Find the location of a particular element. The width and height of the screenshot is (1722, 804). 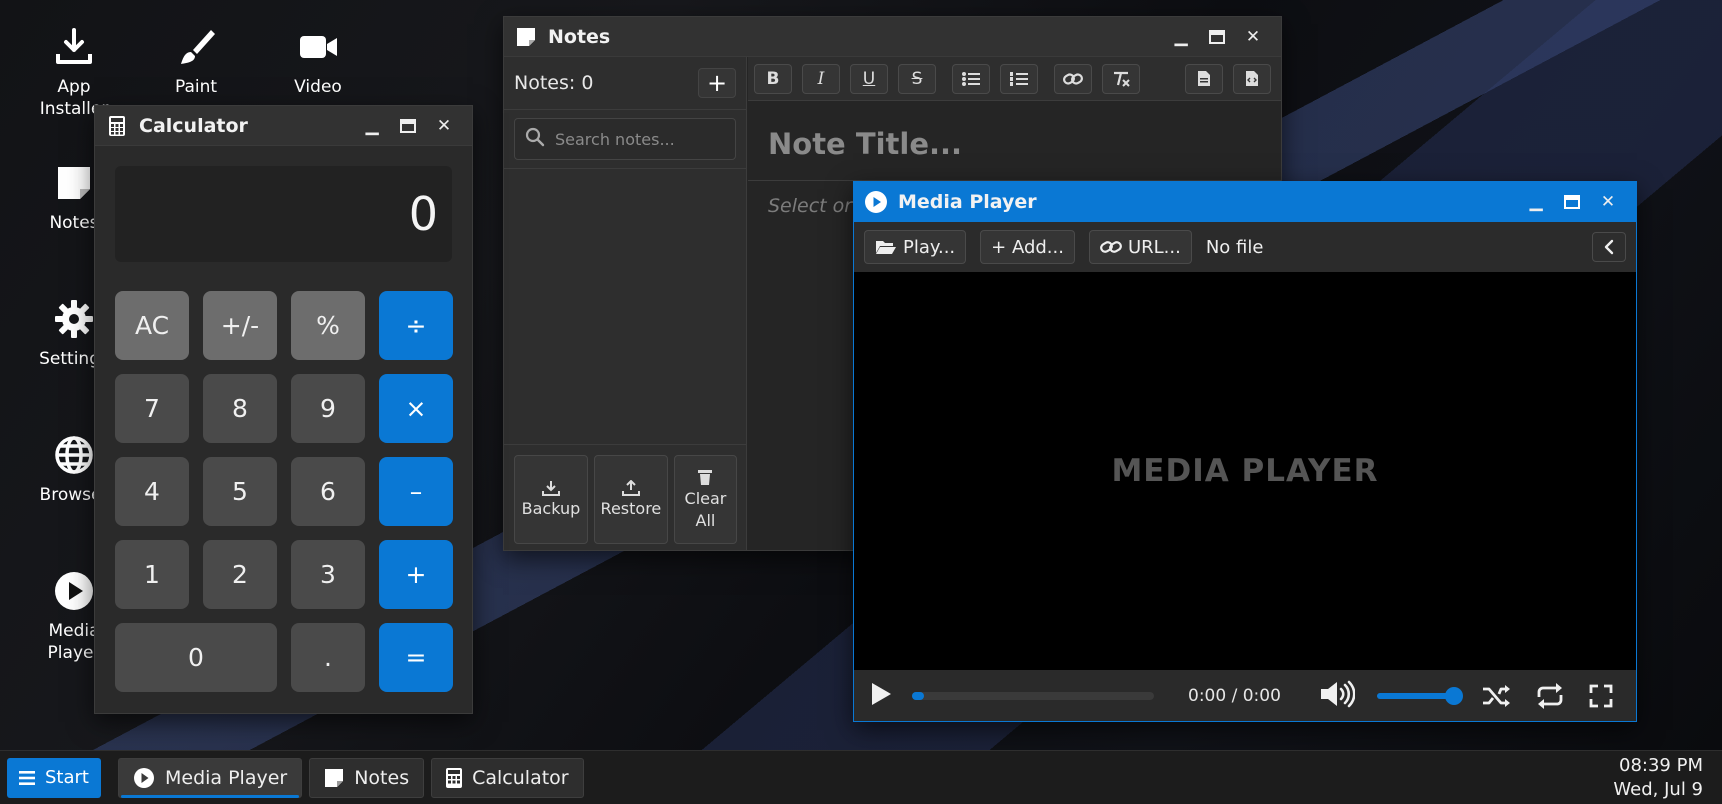

desktop-icon-label: Paint is located at coordinates (196, 87).